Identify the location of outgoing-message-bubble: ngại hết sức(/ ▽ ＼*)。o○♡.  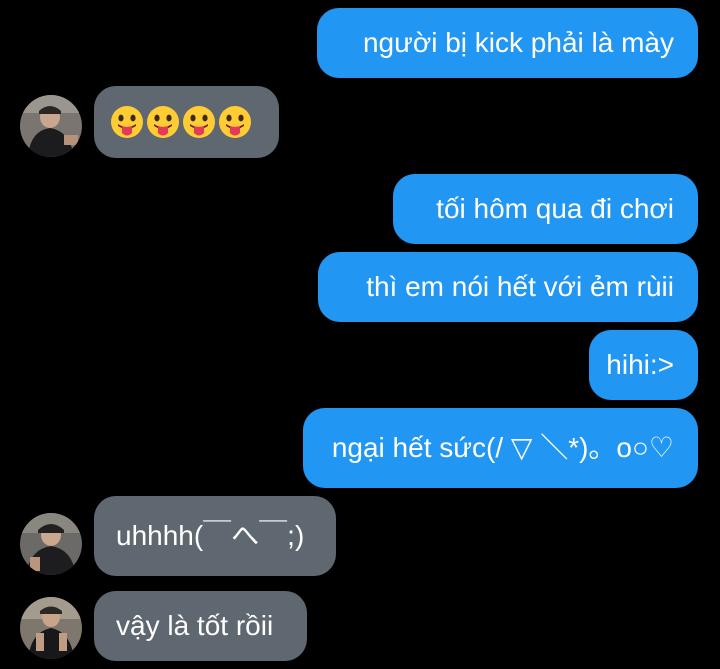
(500, 448).